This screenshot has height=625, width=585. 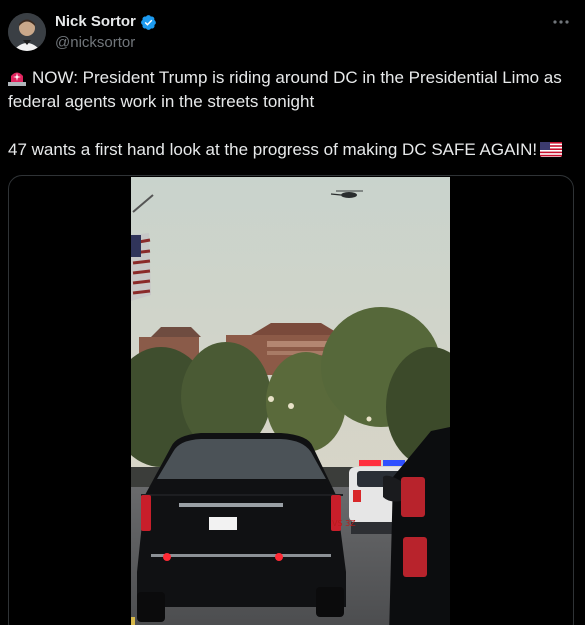 I want to click on flag-in-video, so click(x=141, y=267).